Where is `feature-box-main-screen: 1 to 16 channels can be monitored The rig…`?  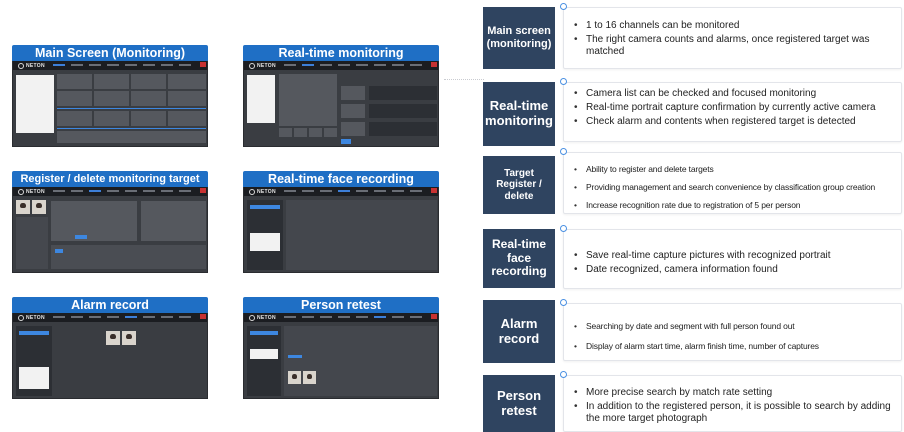 feature-box-main-screen: 1 to 16 channels can be monitored The rig… is located at coordinates (731, 36).